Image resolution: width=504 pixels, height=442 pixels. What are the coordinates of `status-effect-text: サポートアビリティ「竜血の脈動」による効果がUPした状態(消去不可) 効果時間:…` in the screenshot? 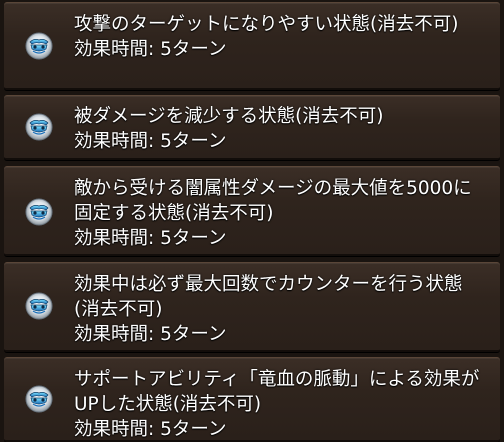 It's located at (280, 404).